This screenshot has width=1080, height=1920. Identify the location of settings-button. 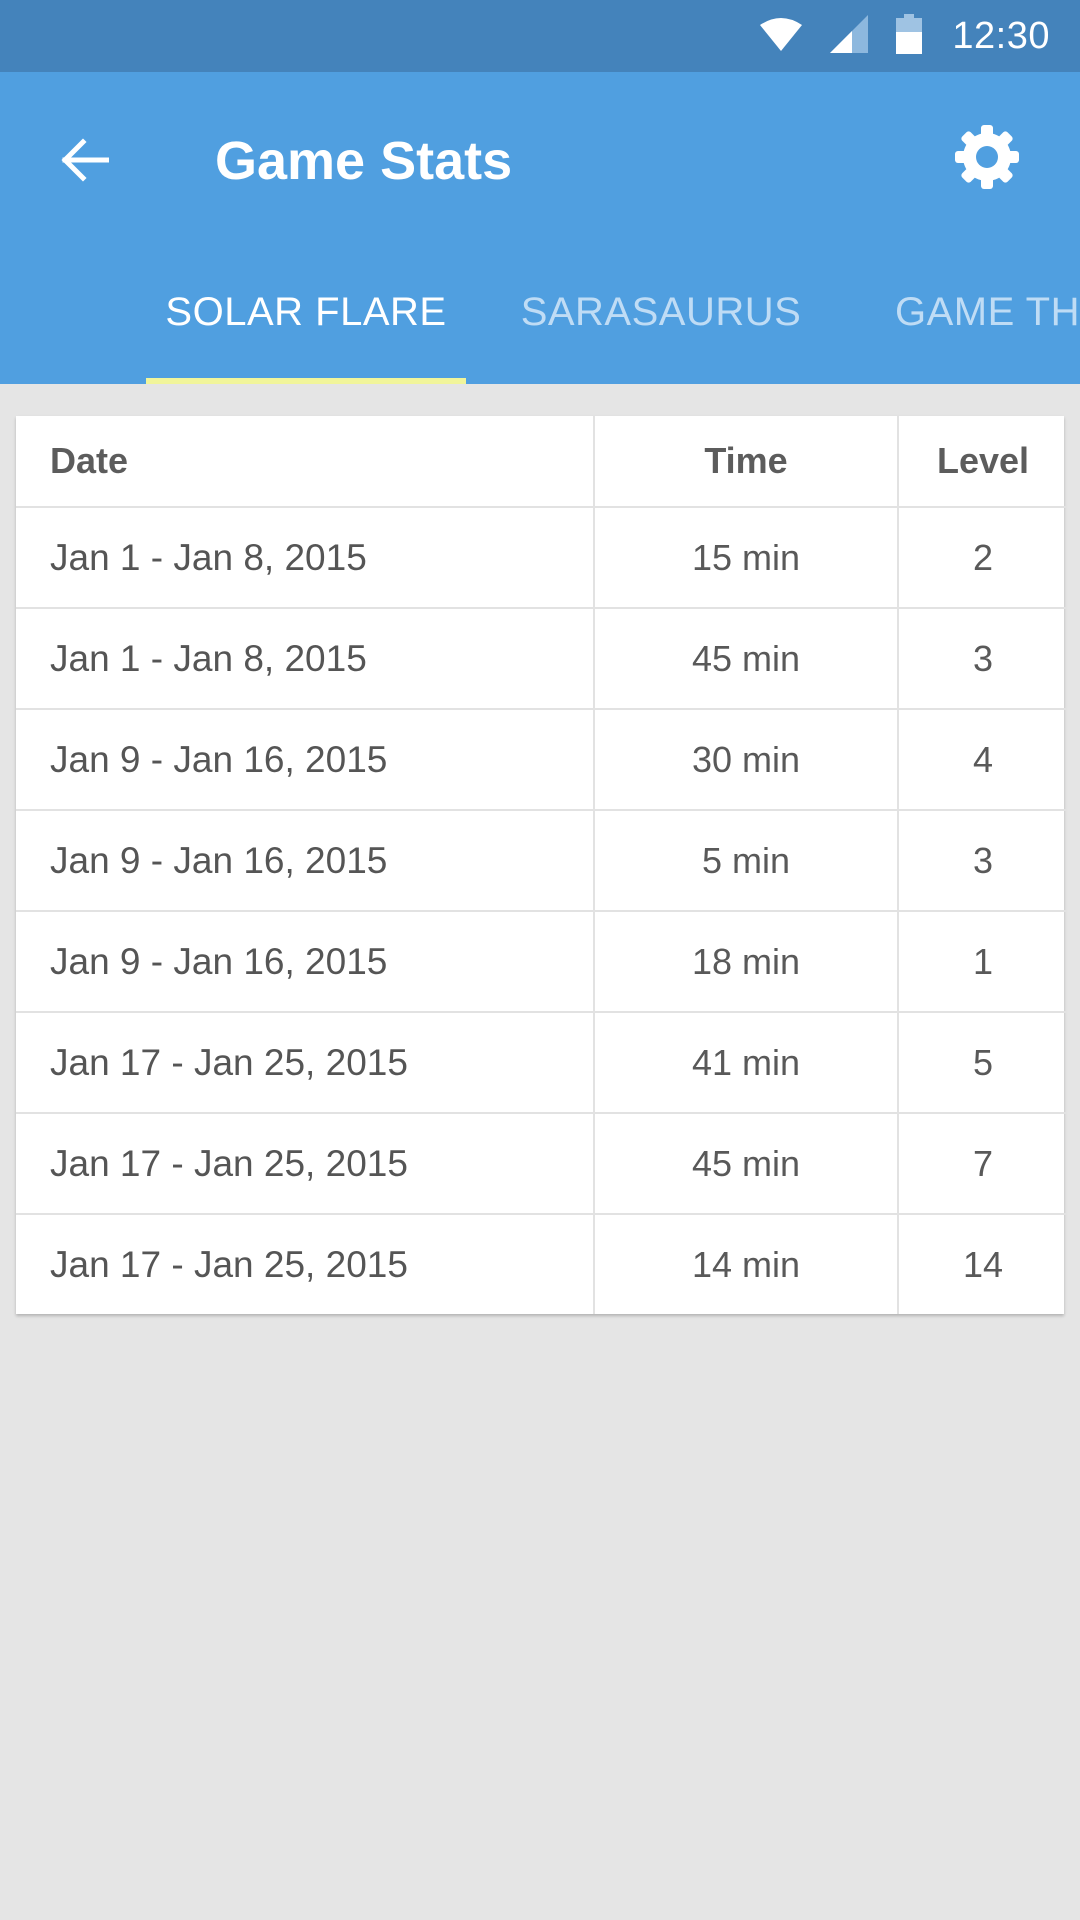
(987, 159).